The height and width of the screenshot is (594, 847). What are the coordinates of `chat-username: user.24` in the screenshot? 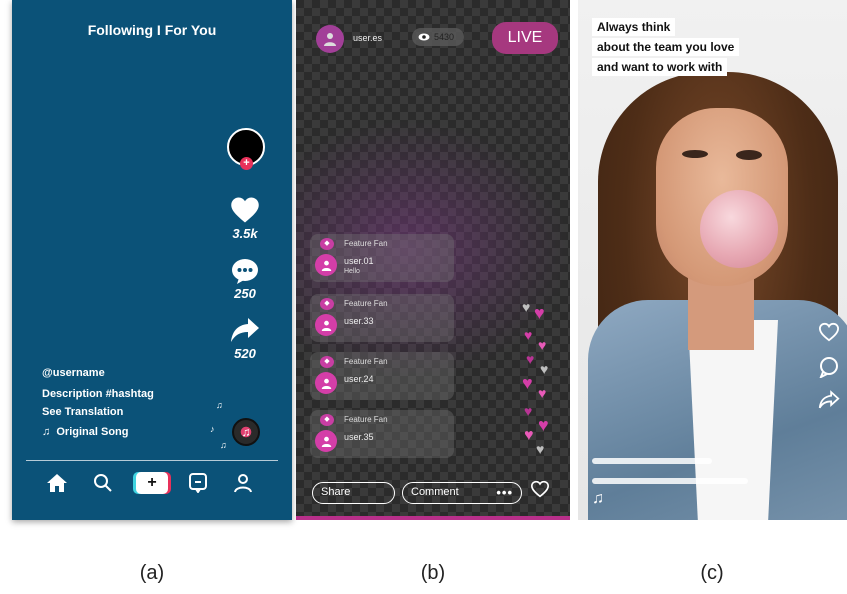 It's located at (359, 379).